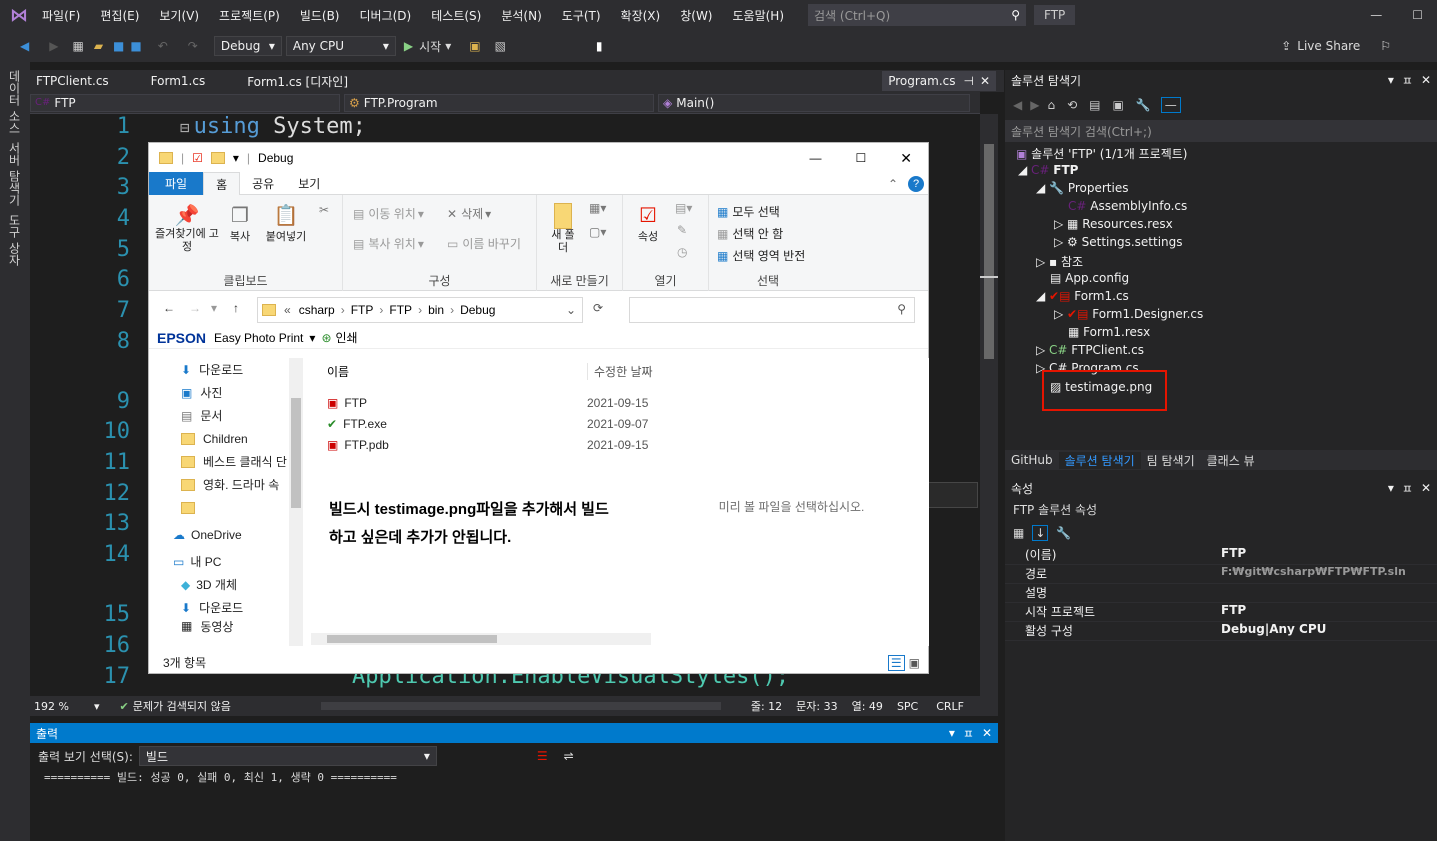  What do you see at coordinates (581, 15) in the screenshot?
I see `menu-tools: 도구(T)` at bounding box center [581, 15].